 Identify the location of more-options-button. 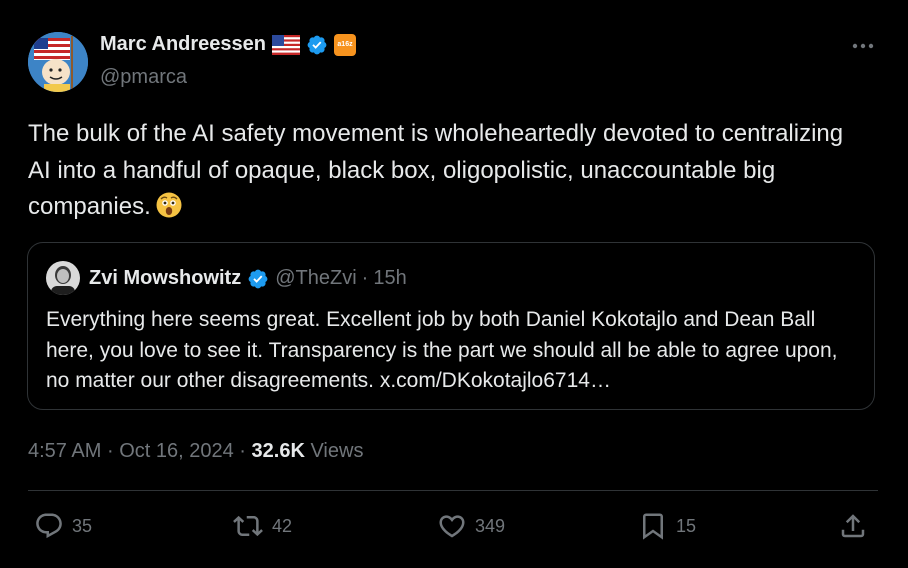
(863, 46).